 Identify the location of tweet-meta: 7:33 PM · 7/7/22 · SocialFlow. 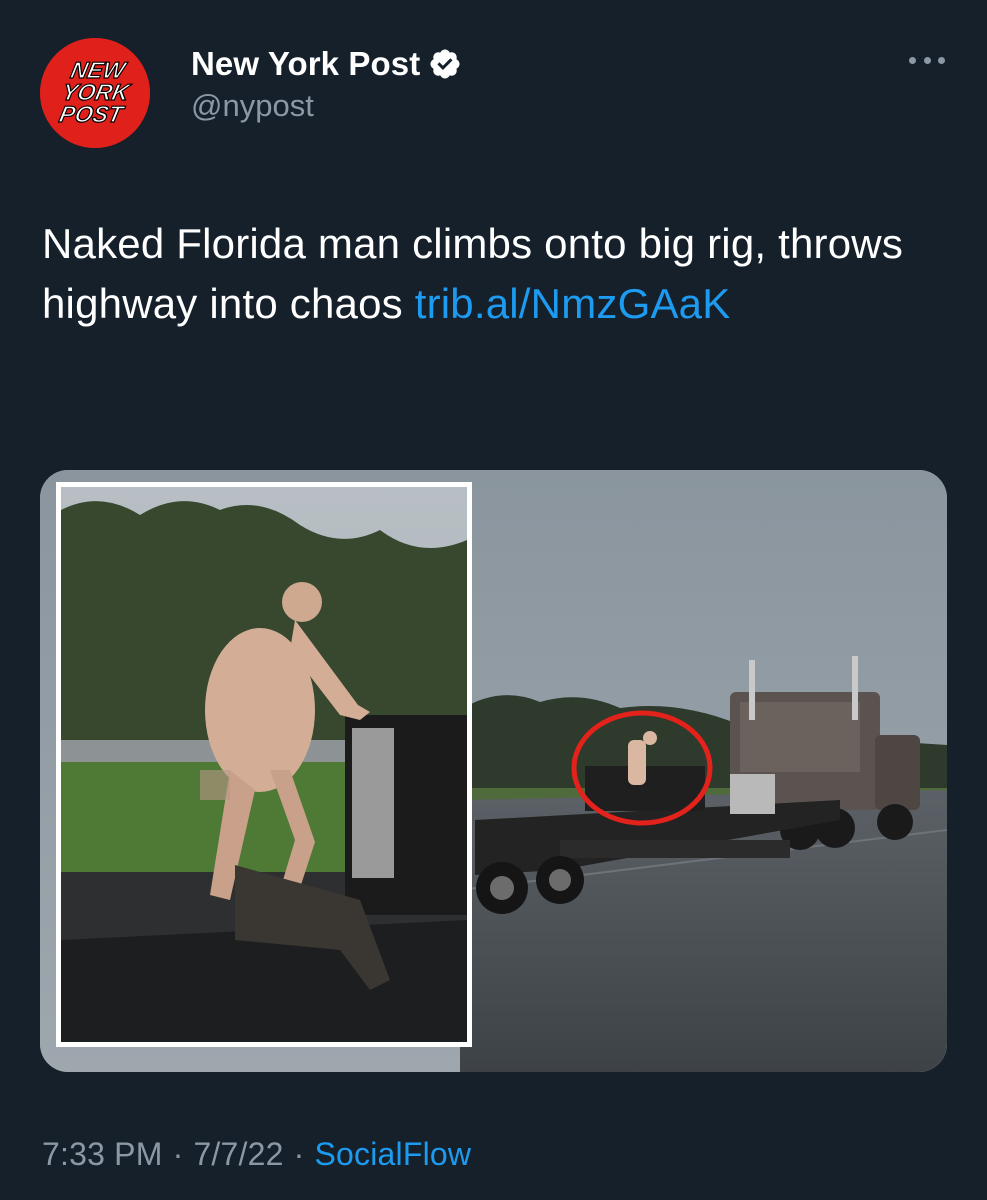
(256, 1154).